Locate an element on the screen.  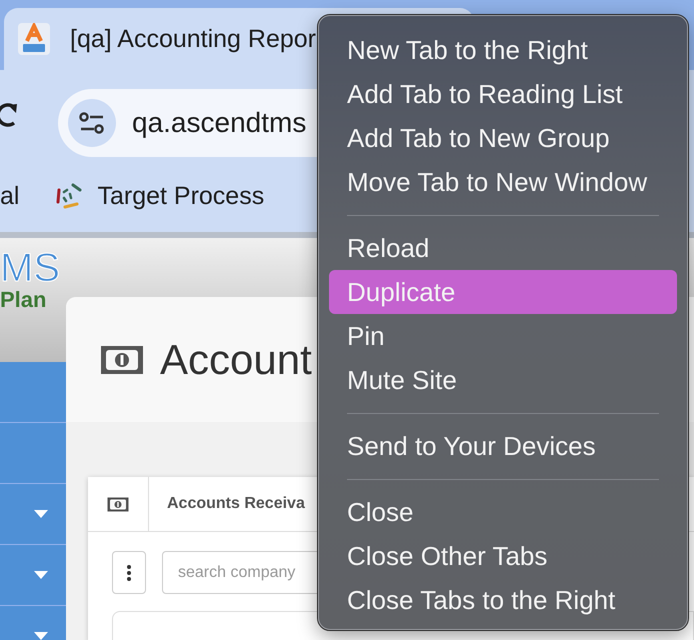
tune-icon is located at coordinates (92, 123).